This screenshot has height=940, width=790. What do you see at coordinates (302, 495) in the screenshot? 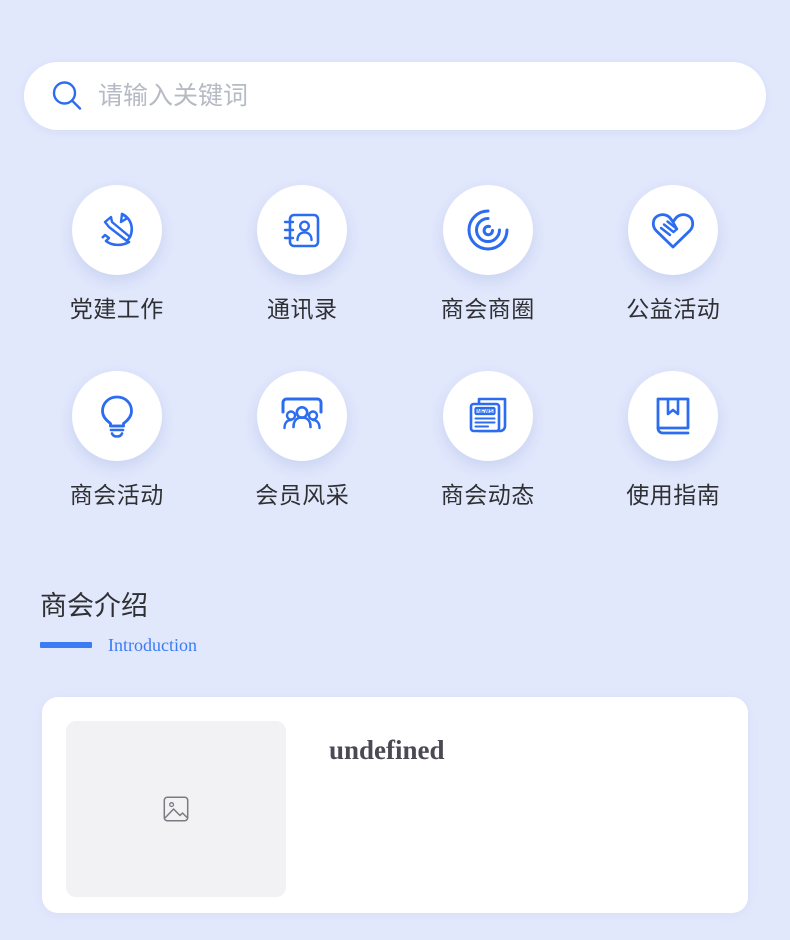
I see `grid-item-label: 会员风采` at bounding box center [302, 495].